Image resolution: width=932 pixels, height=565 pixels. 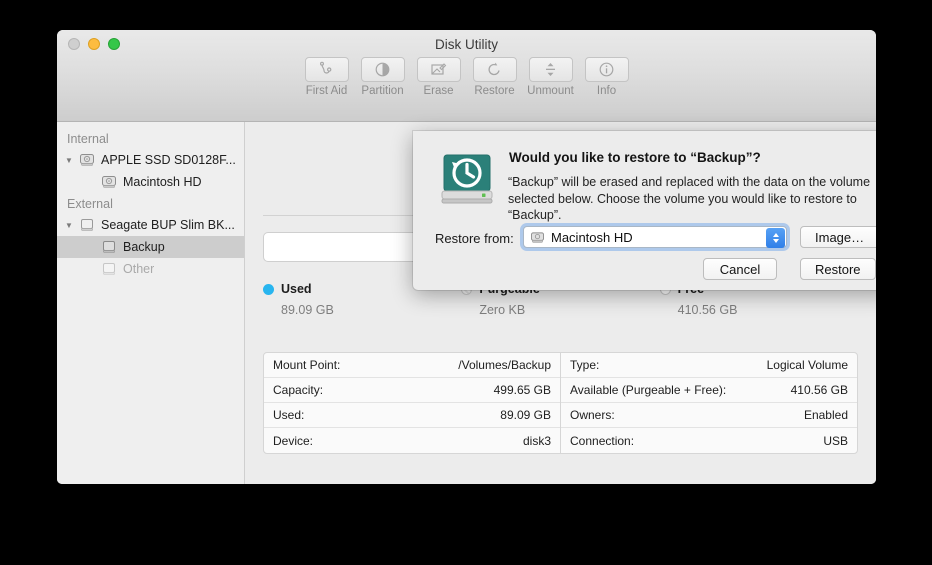 What do you see at coordinates (592, 415) in the screenshot?
I see `detail-key: Owners:` at bounding box center [592, 415].